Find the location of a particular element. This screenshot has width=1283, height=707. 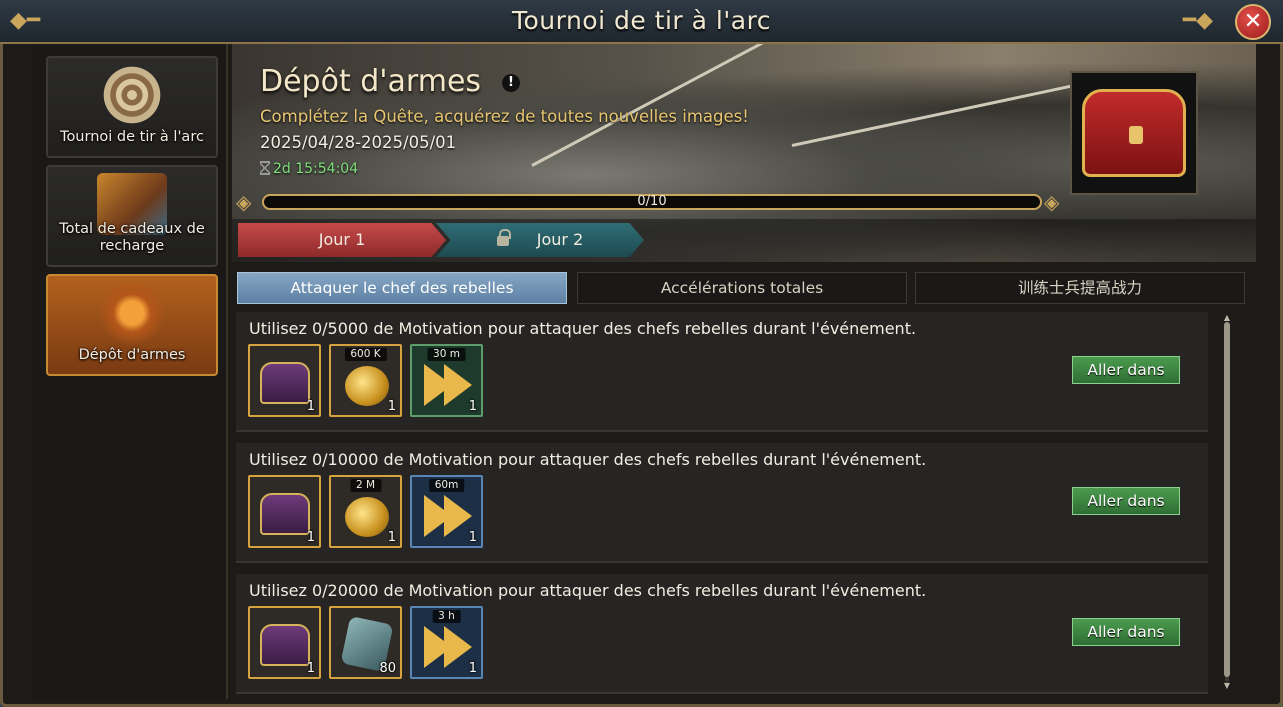

reward-amount-tag: 600 K is located at coordinates (365, 354).